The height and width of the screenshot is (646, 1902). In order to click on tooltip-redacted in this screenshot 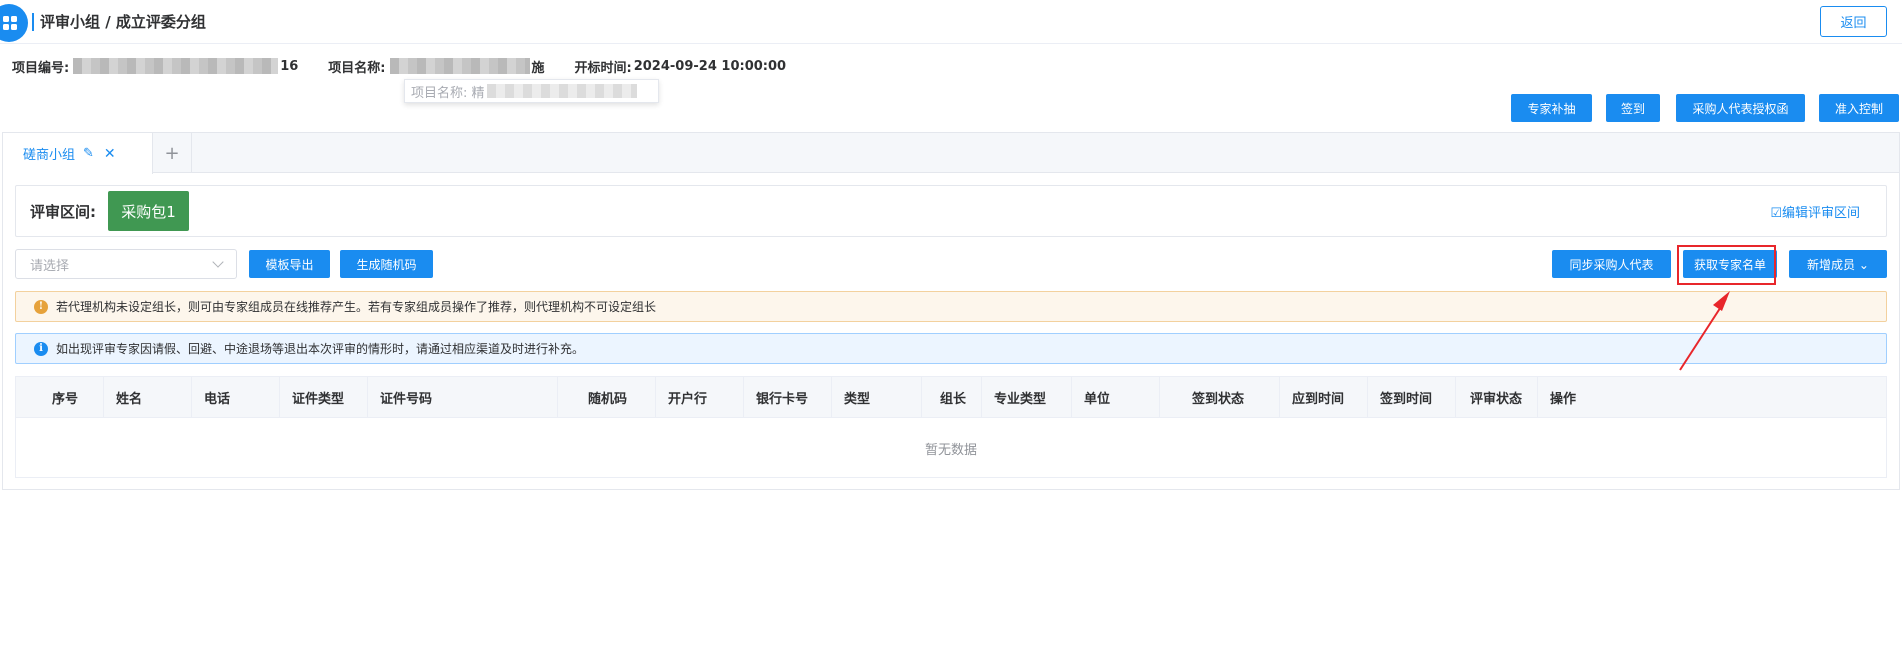, I will do `click(561, 91)`.